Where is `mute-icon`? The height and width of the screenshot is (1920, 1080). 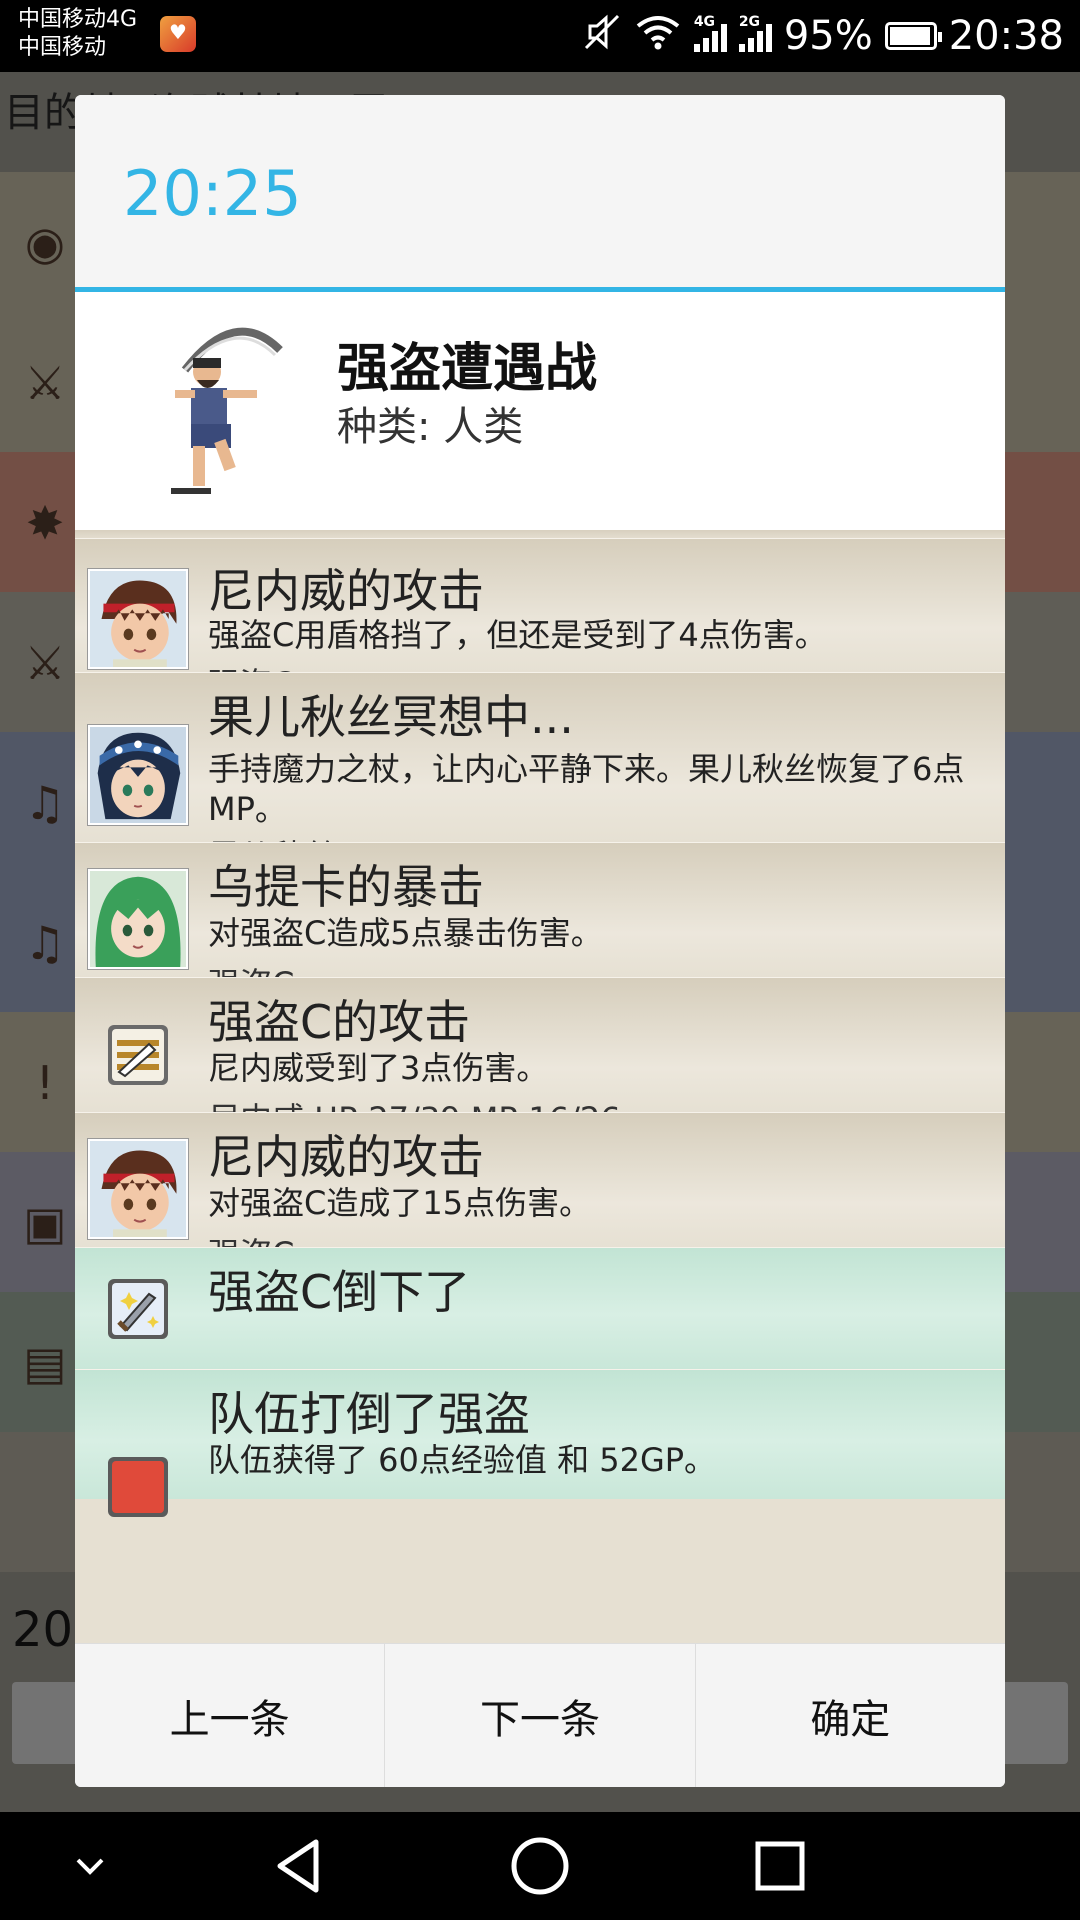 mute-icon is located at coordinates (602, 36).